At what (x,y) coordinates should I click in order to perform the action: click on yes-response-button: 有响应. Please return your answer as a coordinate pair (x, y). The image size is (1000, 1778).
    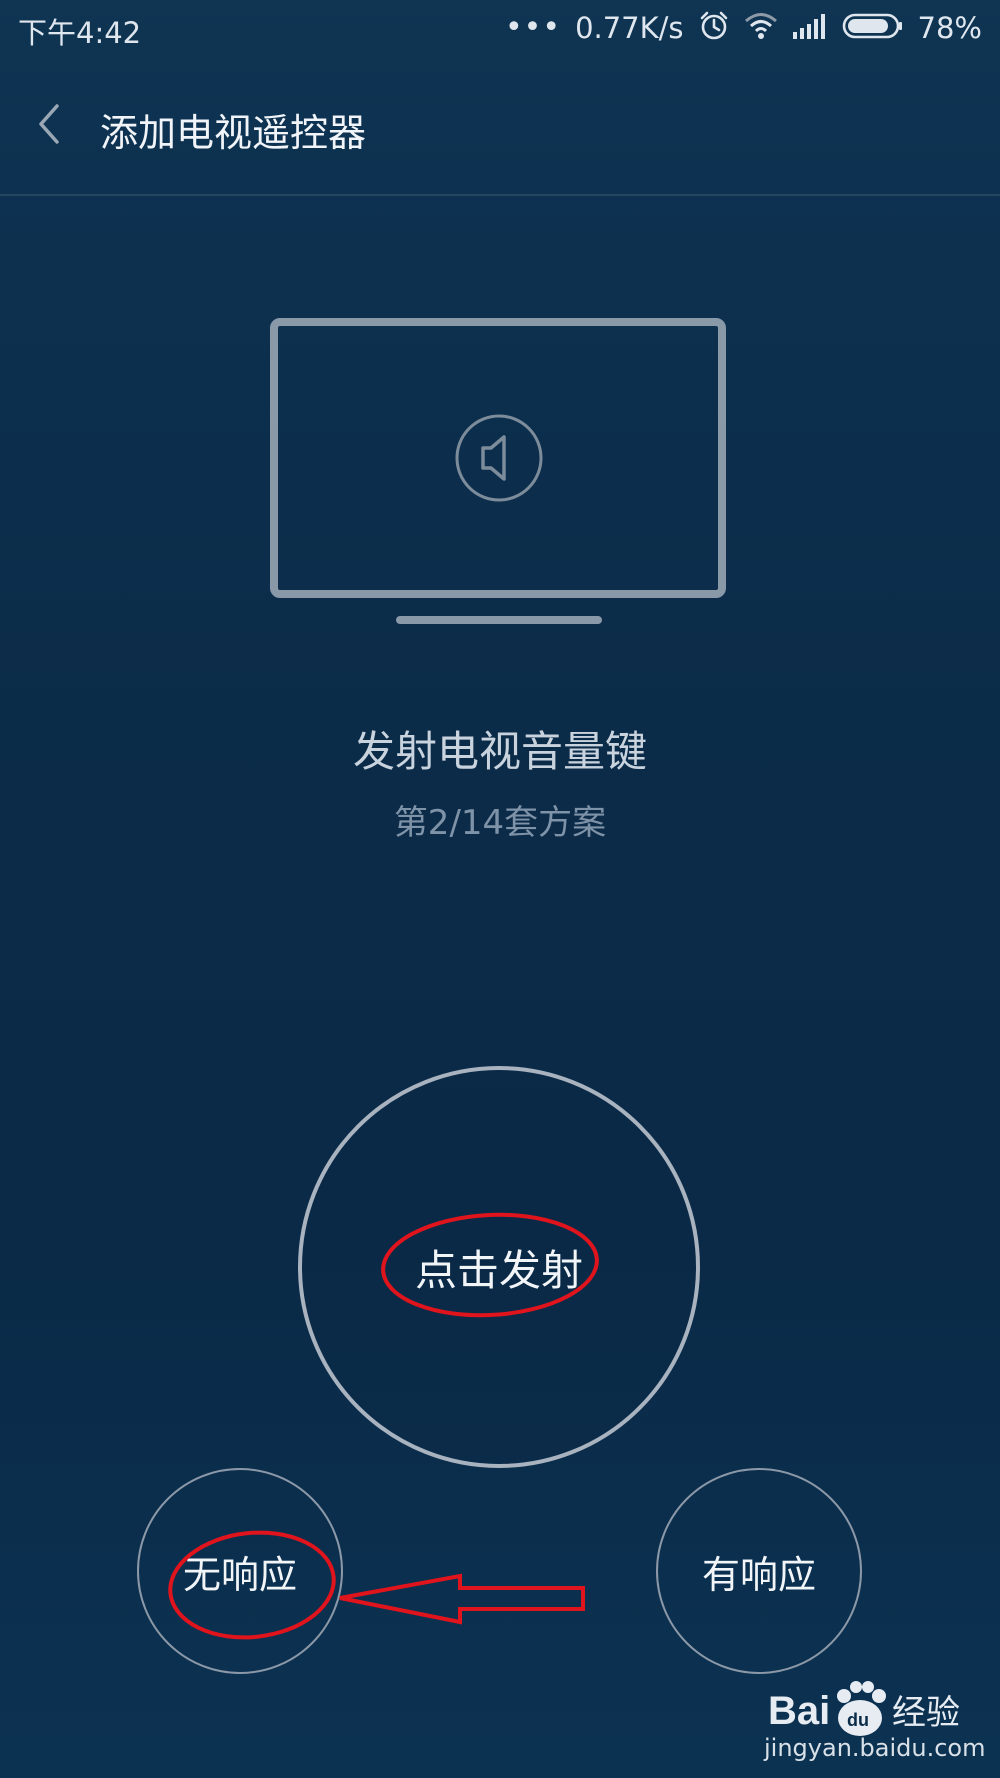
    Looking at the image, I should click on (759, 1571).